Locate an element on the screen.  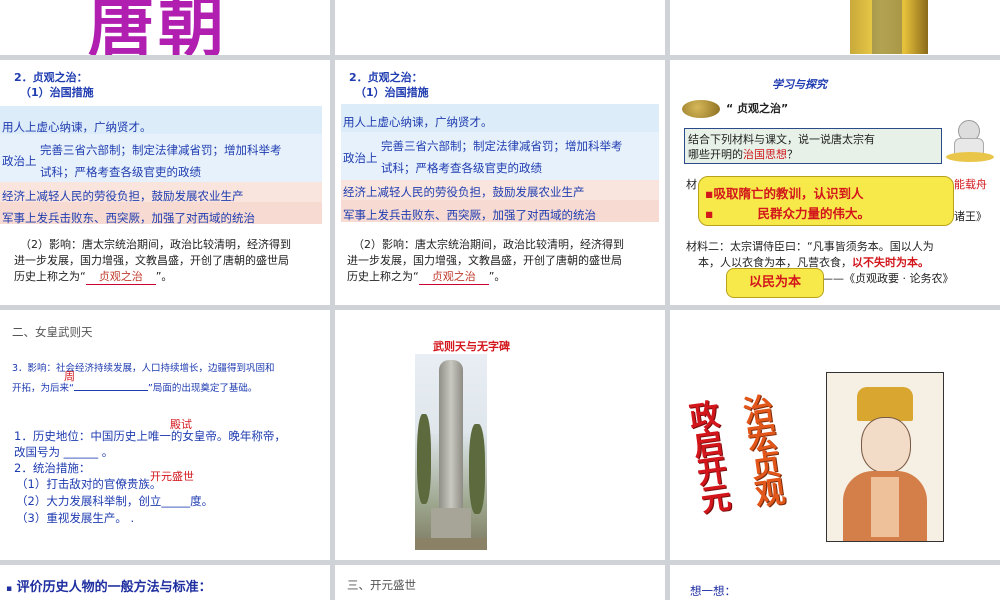
prompt-line1: 结合下列材料与课文，说一说唐太宗有 is located at coordinates (781, 139).